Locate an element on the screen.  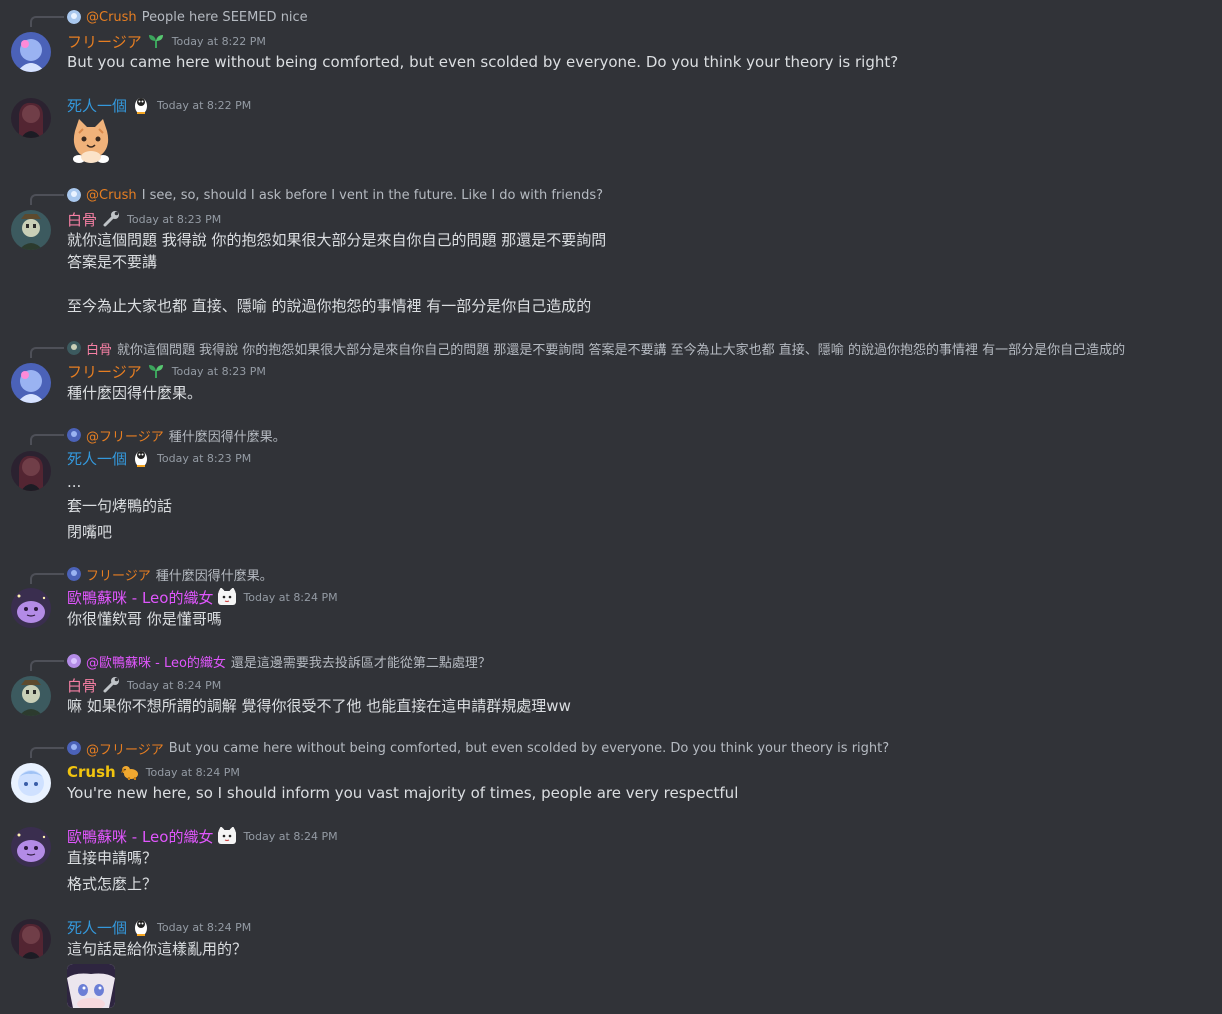
cat-sticker is located at coordinates (91, 141).